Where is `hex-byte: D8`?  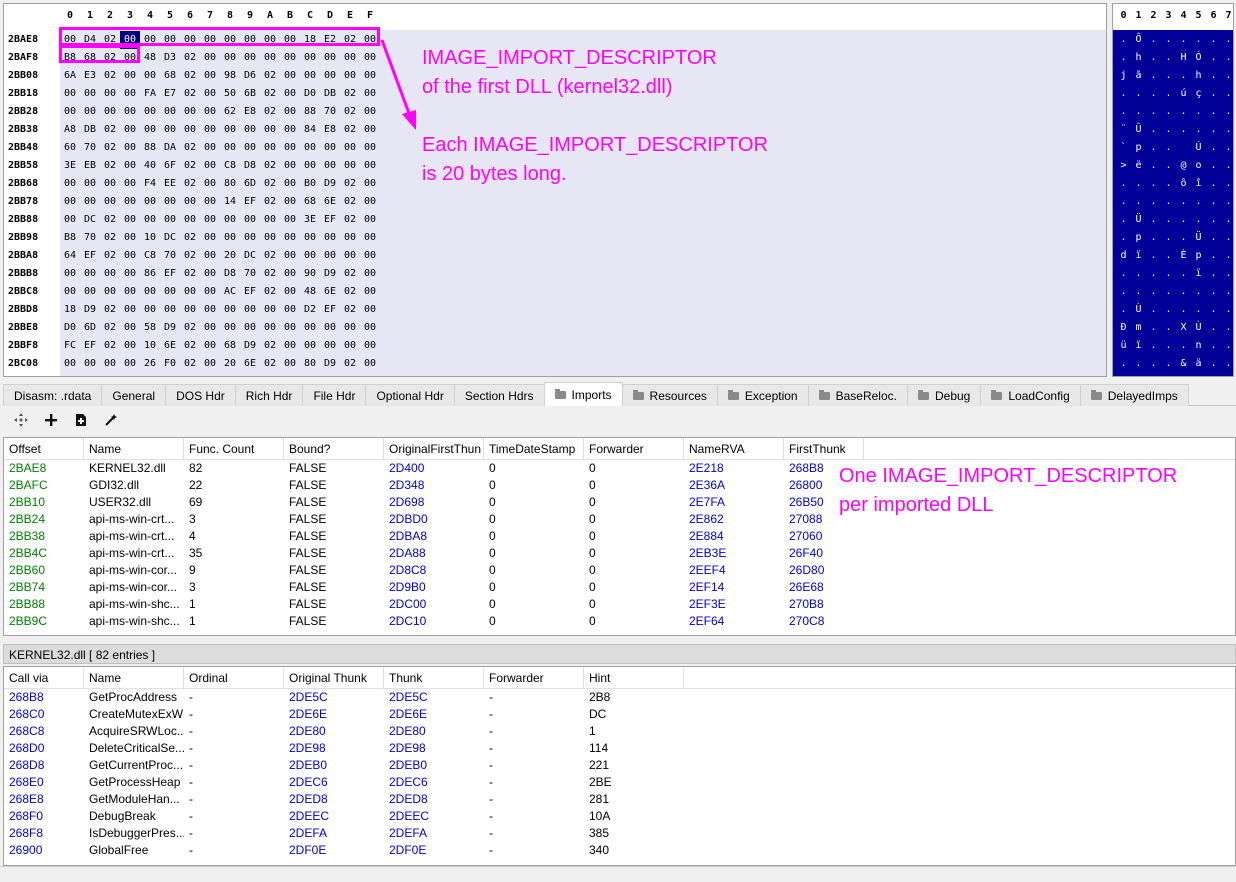
hex-byte: D8 is located at coordinates (250, 166).